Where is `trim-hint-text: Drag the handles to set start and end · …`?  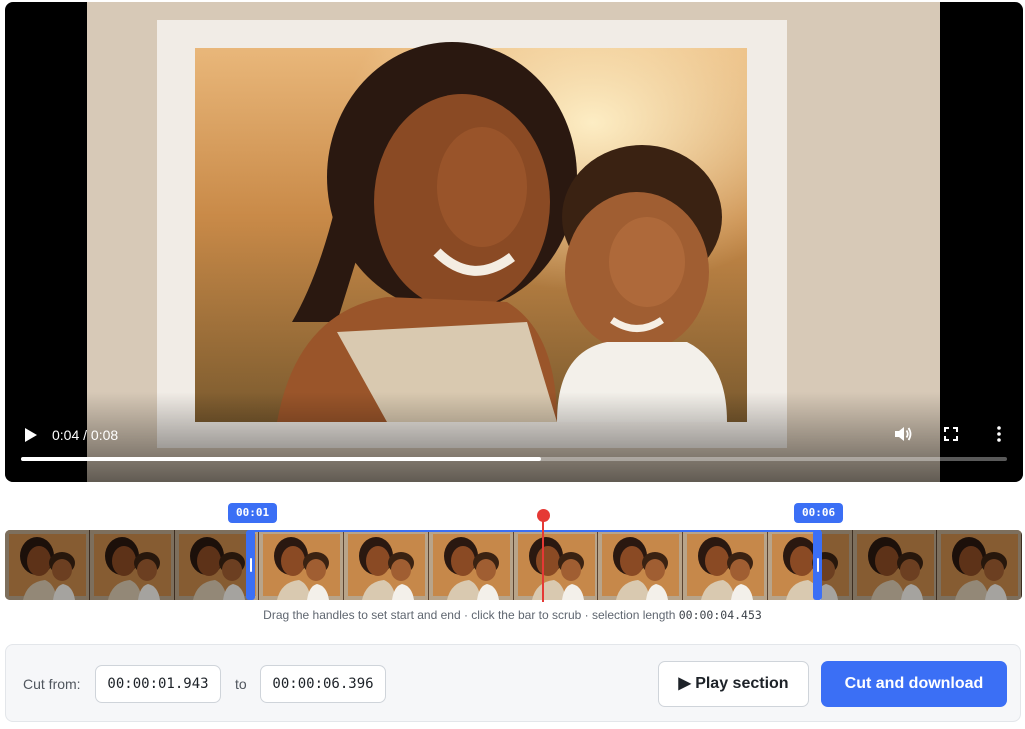 trim-hint-text: Drag the handles to set start and end · … is located at coordinates (471, 615).